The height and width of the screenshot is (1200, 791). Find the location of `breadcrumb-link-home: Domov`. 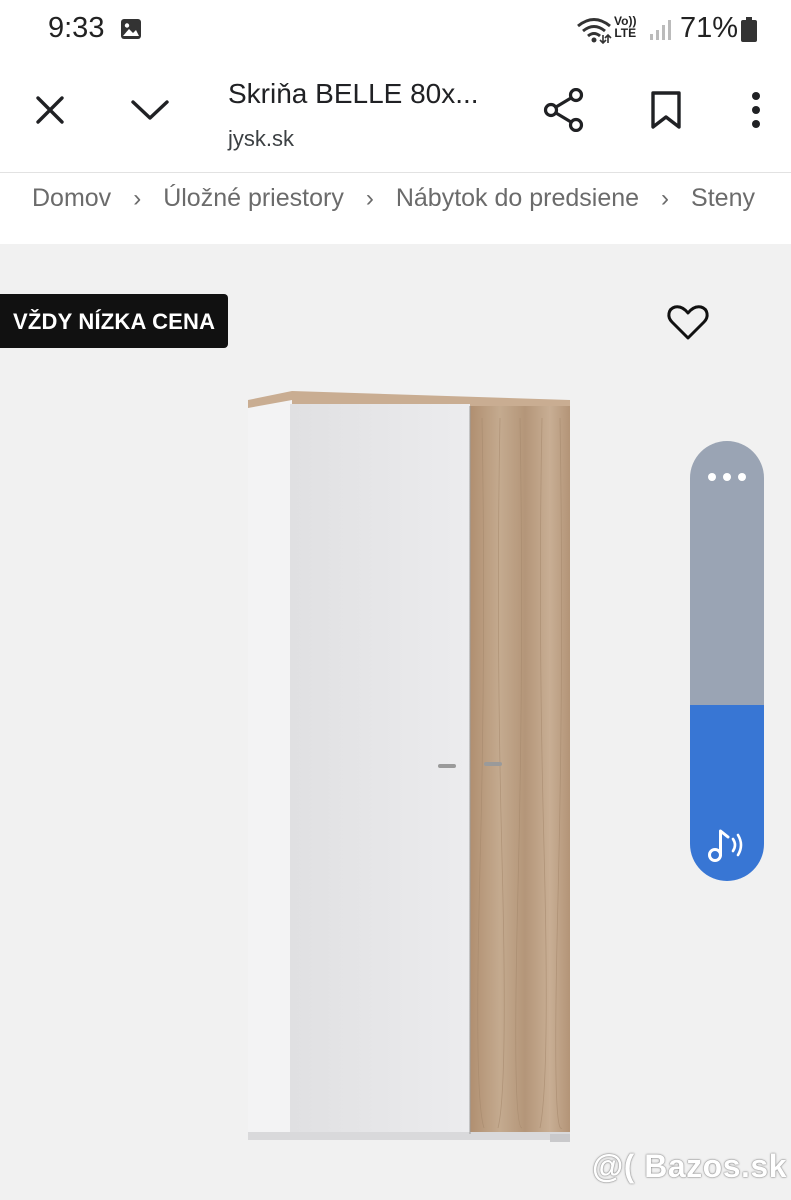

breadcrumb-link-home: Domov is located at coordinates (71, 198).